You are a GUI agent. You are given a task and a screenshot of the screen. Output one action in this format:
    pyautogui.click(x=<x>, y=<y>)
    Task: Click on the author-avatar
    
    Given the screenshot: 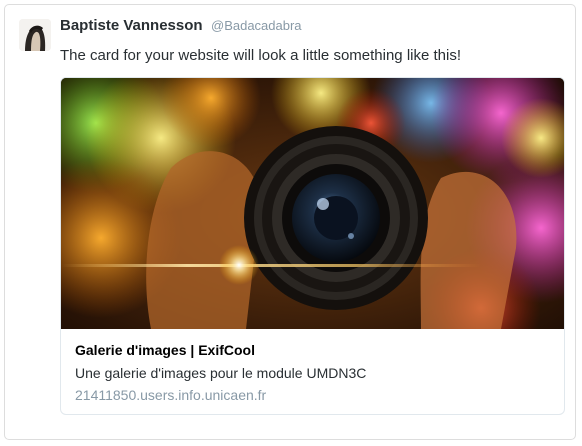 What is the action you would take?
    pyautogui.click(x=35, y=35)
    